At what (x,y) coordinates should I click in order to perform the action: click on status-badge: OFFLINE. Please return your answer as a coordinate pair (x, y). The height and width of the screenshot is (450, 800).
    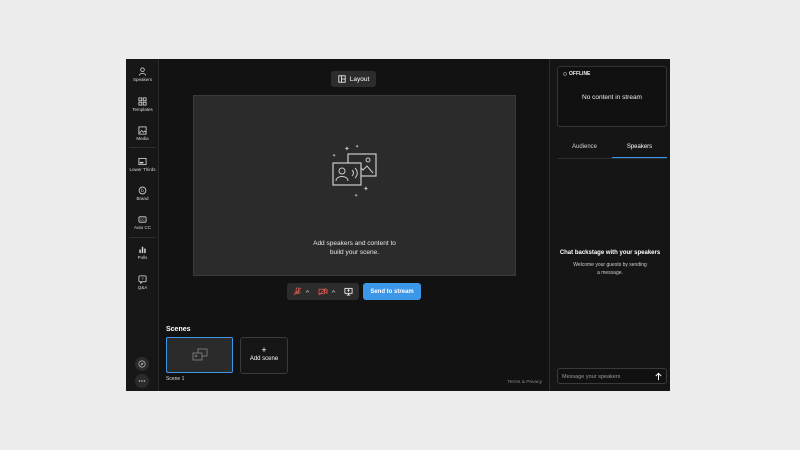
    Looking at the image, I should click on (576, 74).